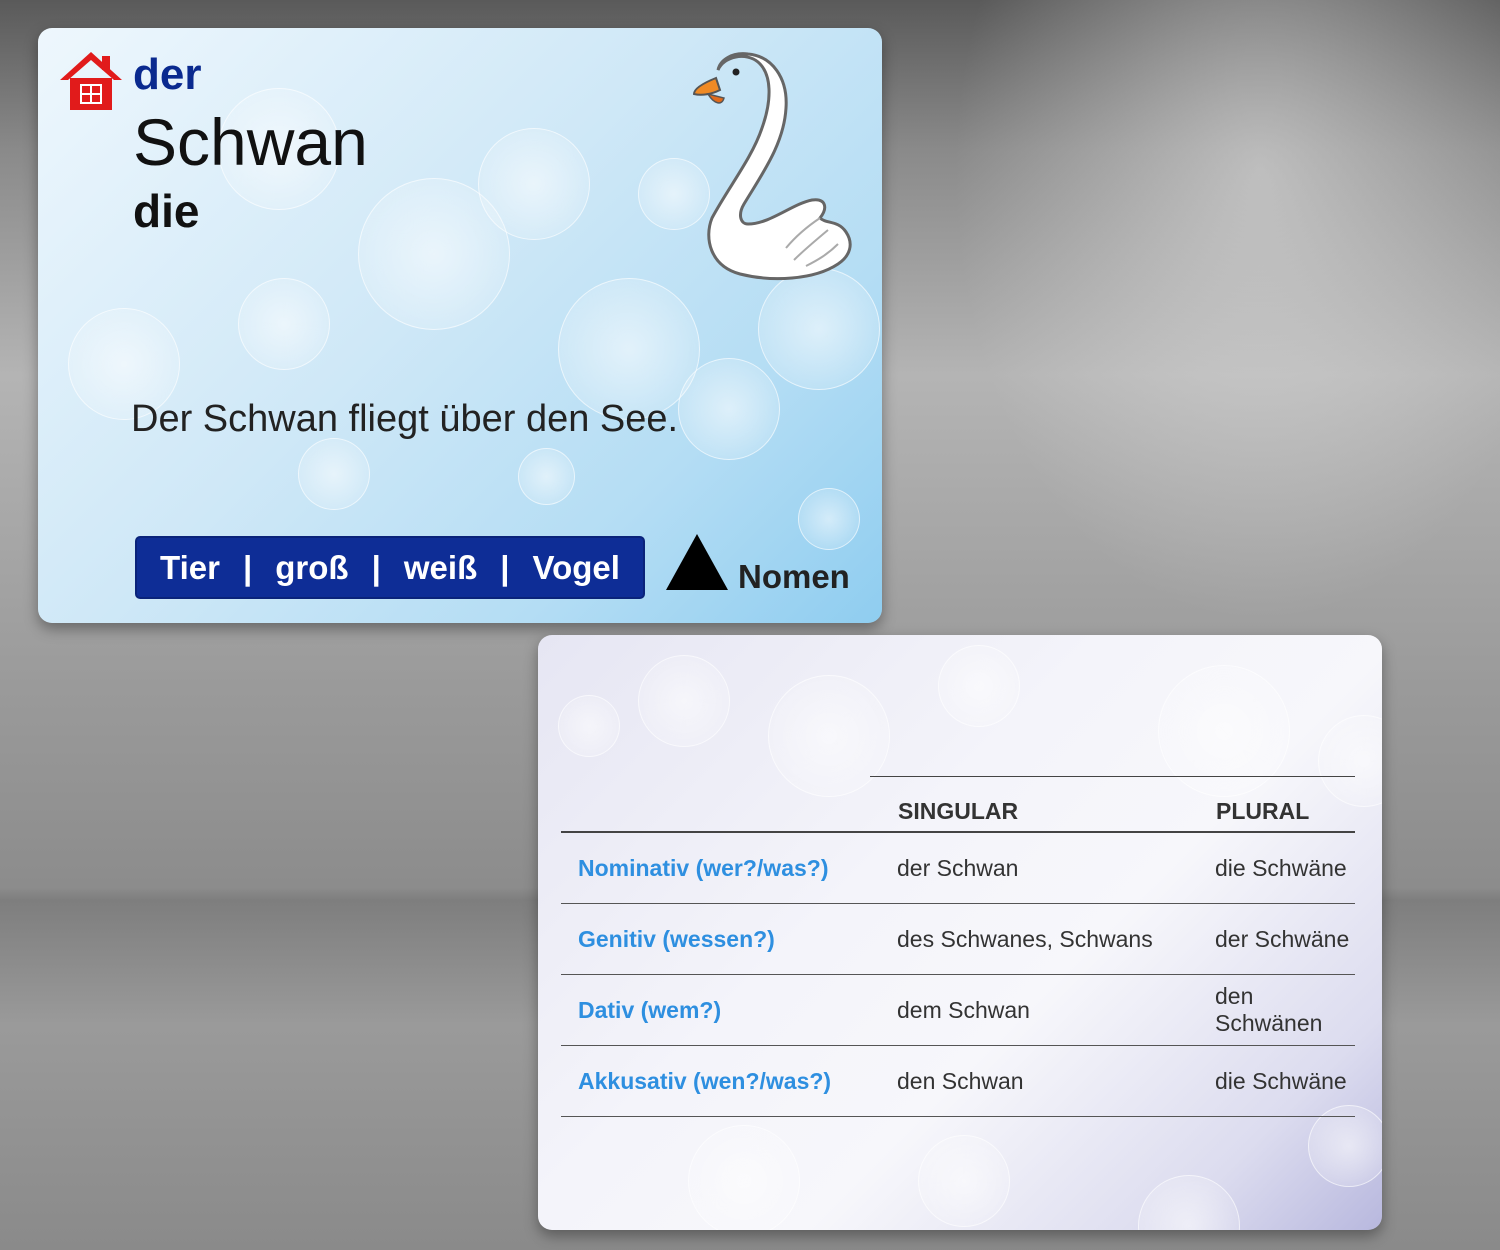 The image size is (1500, 1250). Describe the element at coordinates (190, 567) in the screenshot. I see `tag-item: Tier` at that location.